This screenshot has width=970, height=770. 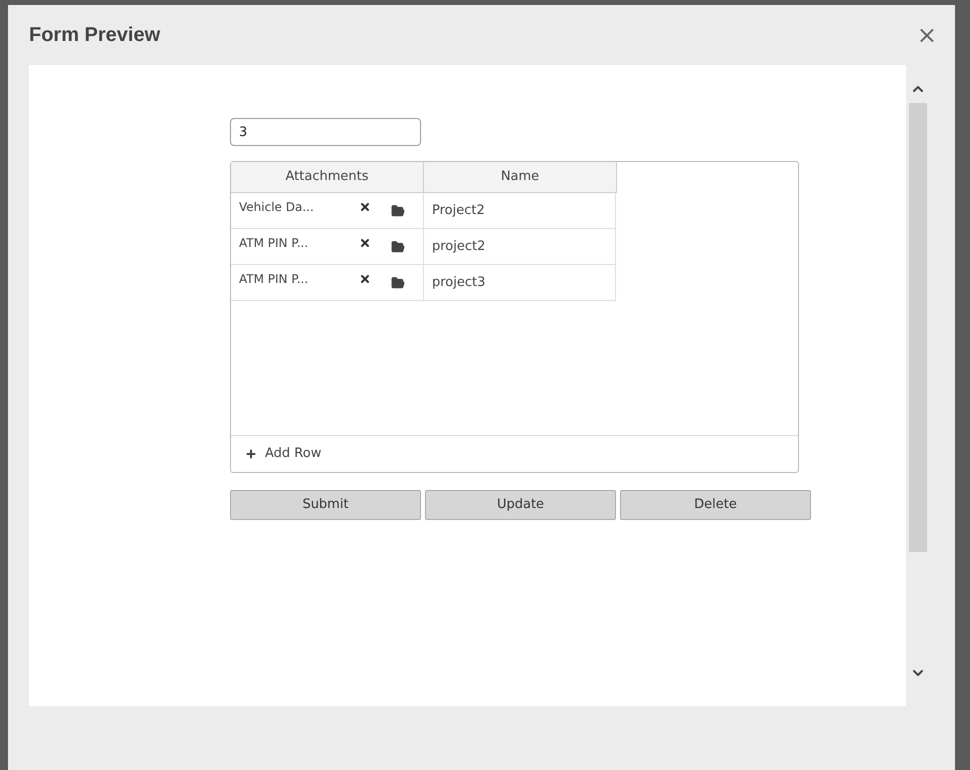 I want to click on column-header: Attachments, so click(x=327, y=177).